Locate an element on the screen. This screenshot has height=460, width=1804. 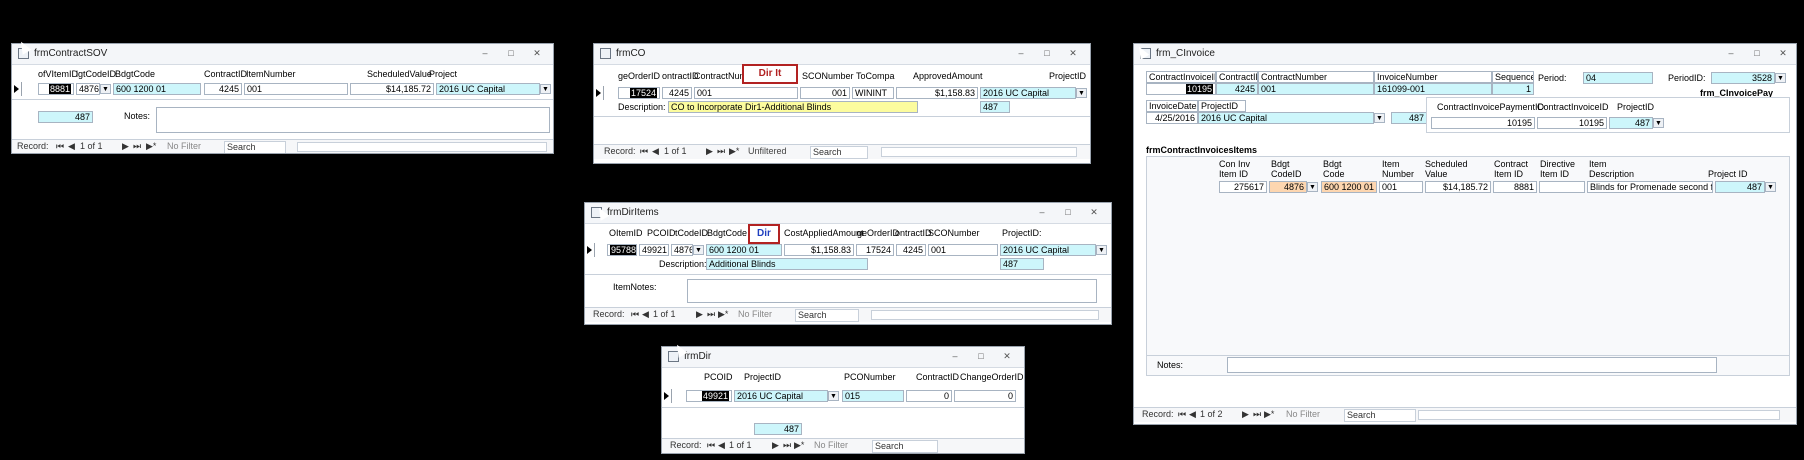
sco-number-field: 001 is located at coordinates (825, 93).